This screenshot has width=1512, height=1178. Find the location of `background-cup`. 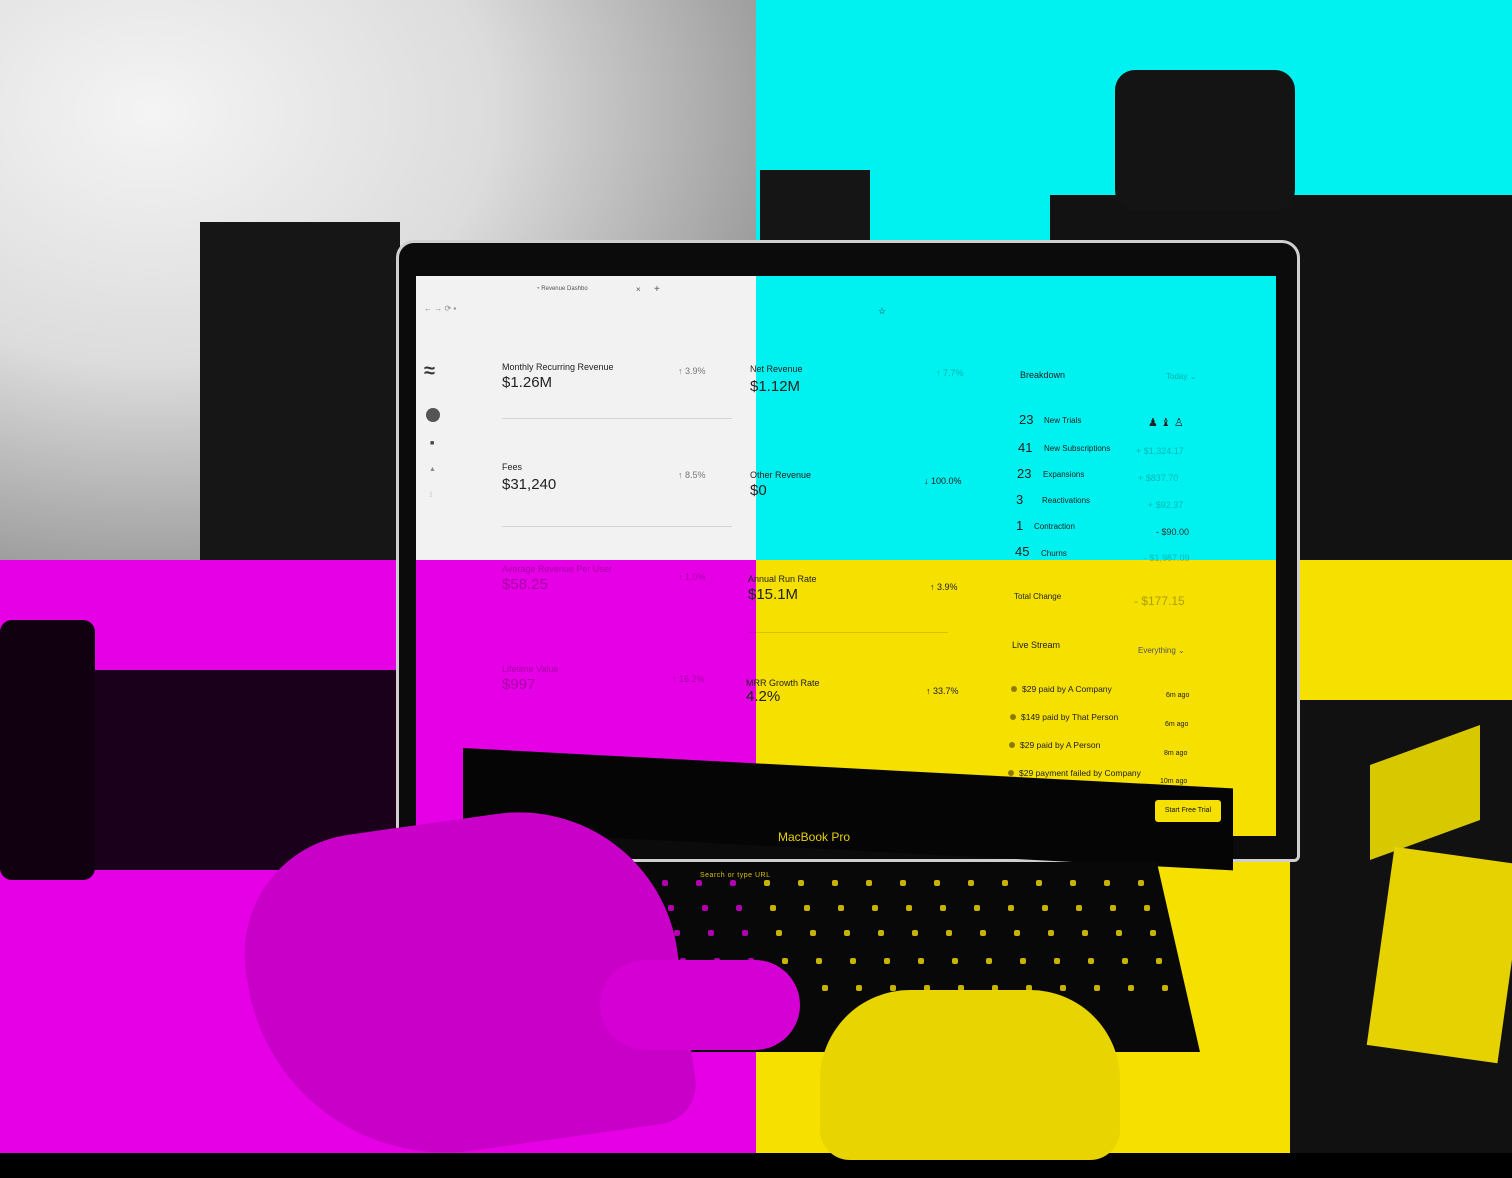

background-cup is located at coordinates (1205, 140).